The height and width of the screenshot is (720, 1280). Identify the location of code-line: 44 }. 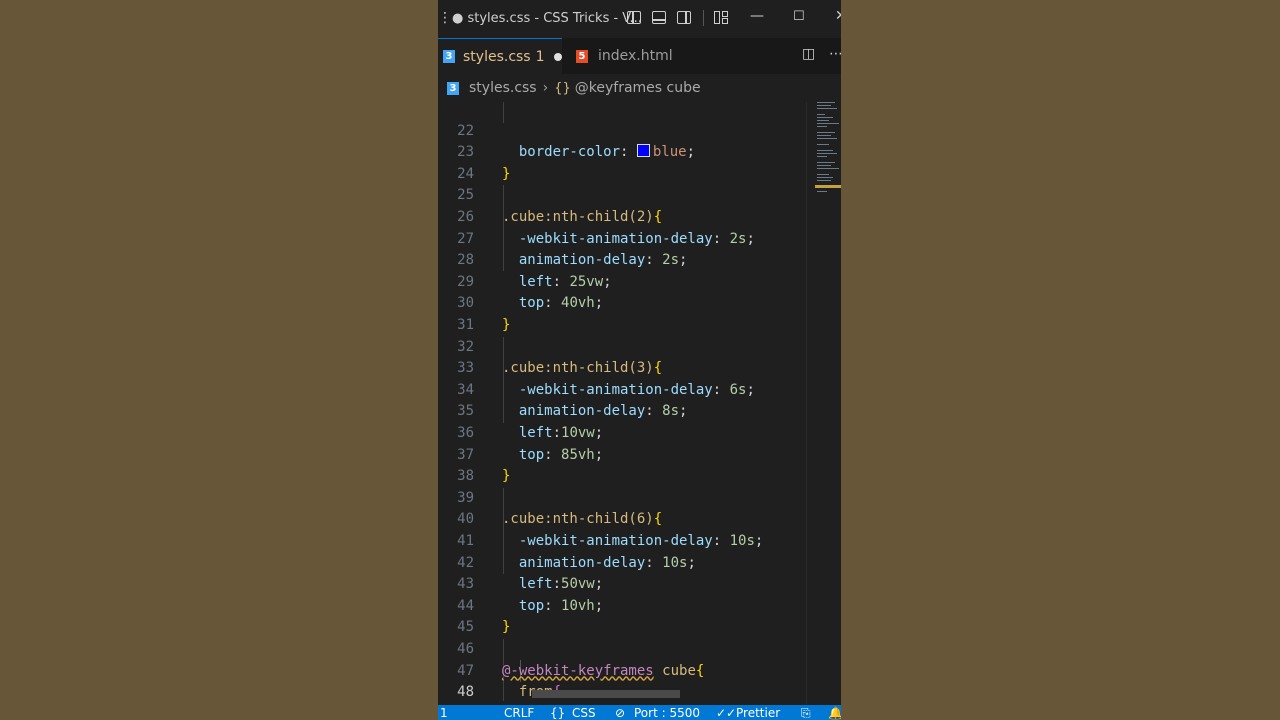
(484, 616).